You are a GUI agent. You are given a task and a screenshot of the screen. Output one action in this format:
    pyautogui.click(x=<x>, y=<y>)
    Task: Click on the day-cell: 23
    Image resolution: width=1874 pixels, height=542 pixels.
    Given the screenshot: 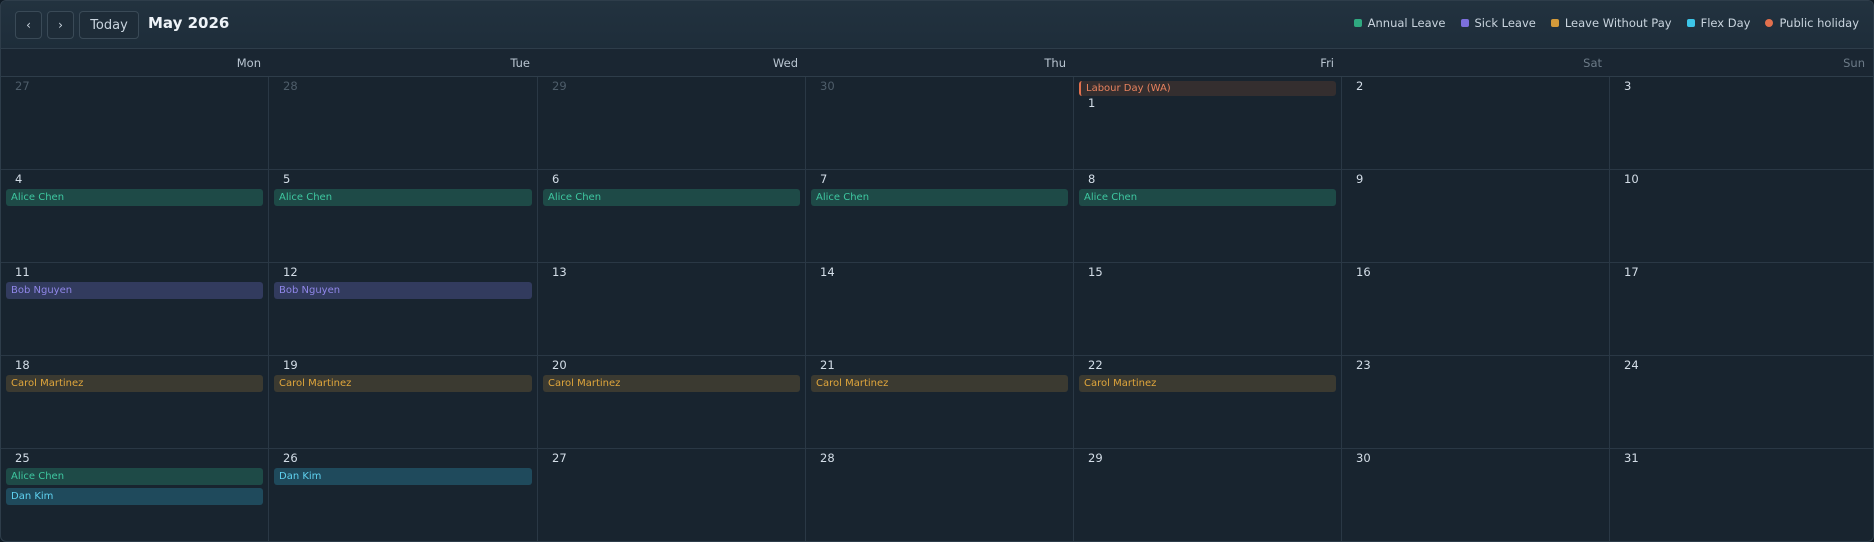 What is the action you would take?
    pyautogui.click(x=1476, y=402)
    